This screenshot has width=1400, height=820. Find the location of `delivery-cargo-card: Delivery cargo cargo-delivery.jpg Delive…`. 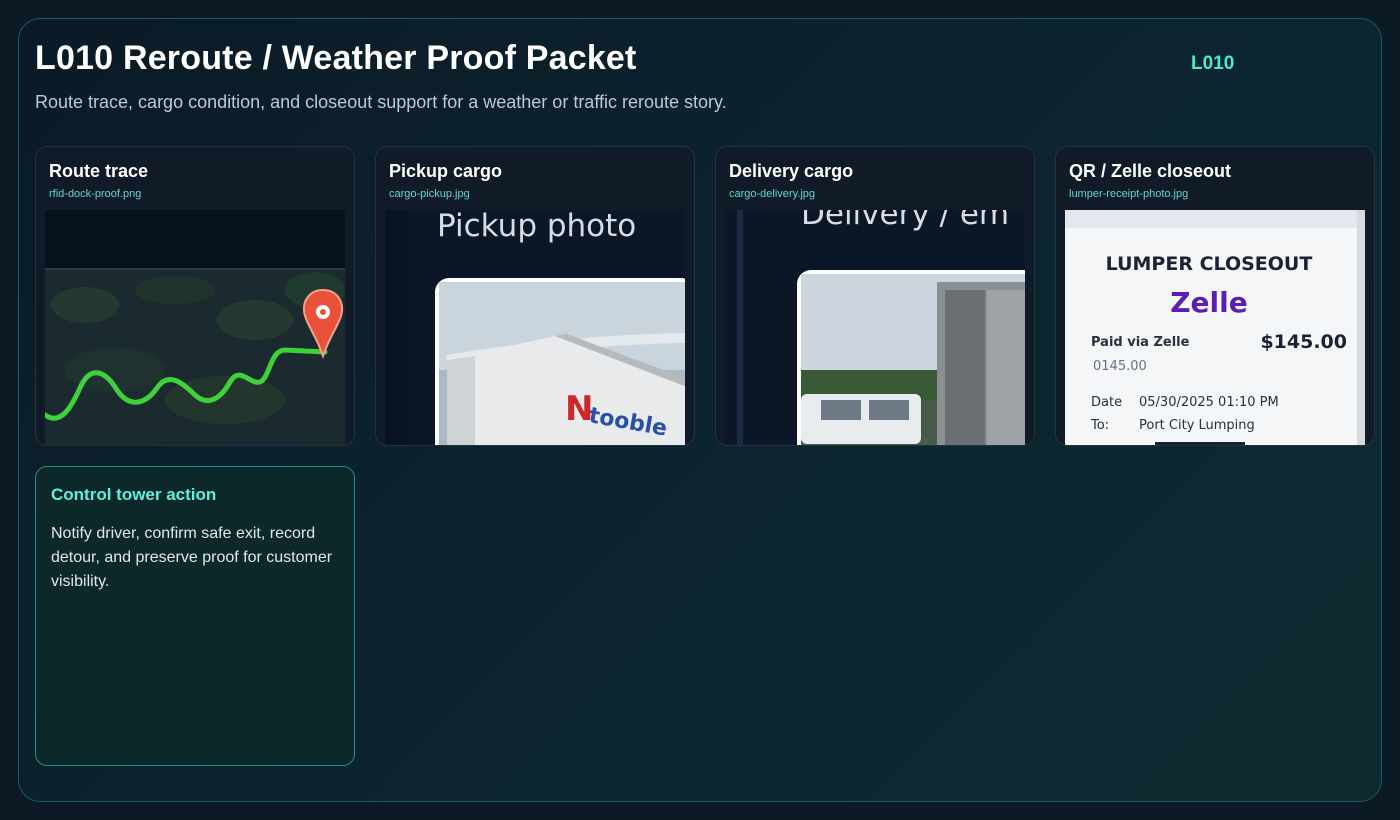

delivery-cargo-card: Delivery cargo cargo-delivery.jpg Delive… is located at coordinates (875, 296).